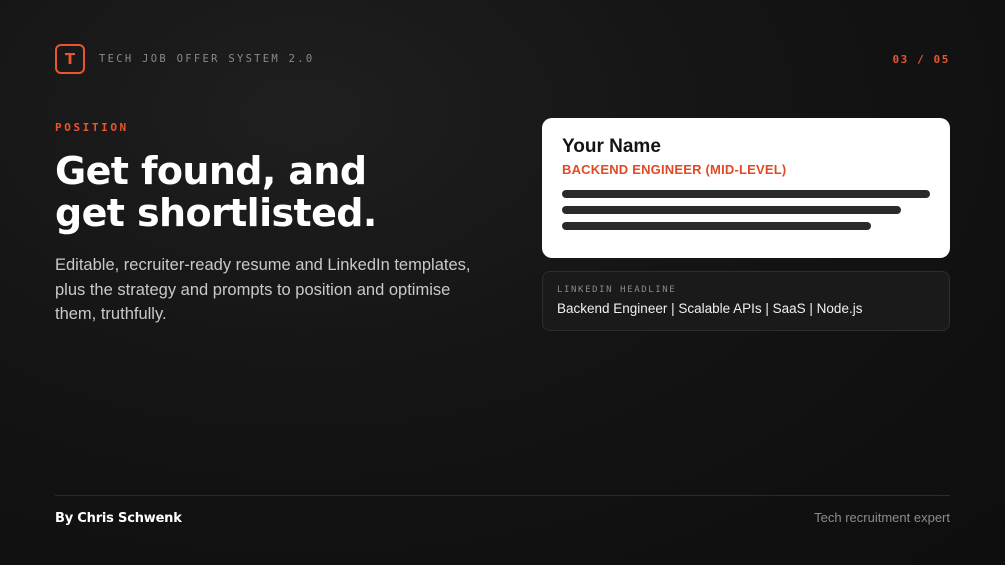 This screenshot has height=565, width=1005. I want to click on headline-line-1: Get found, and, so click(211, 171).